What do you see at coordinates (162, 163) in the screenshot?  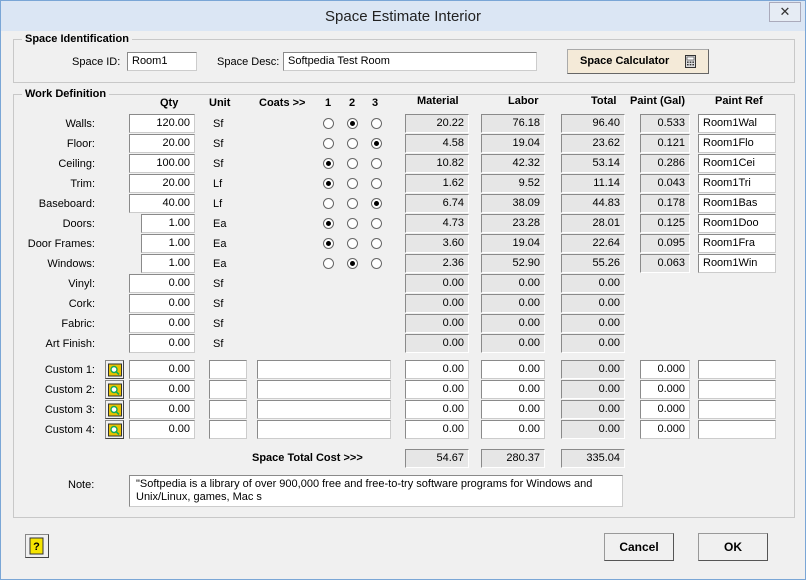 I see `ceiling-qty-field: 100.00` at bounding box center [162, 163].